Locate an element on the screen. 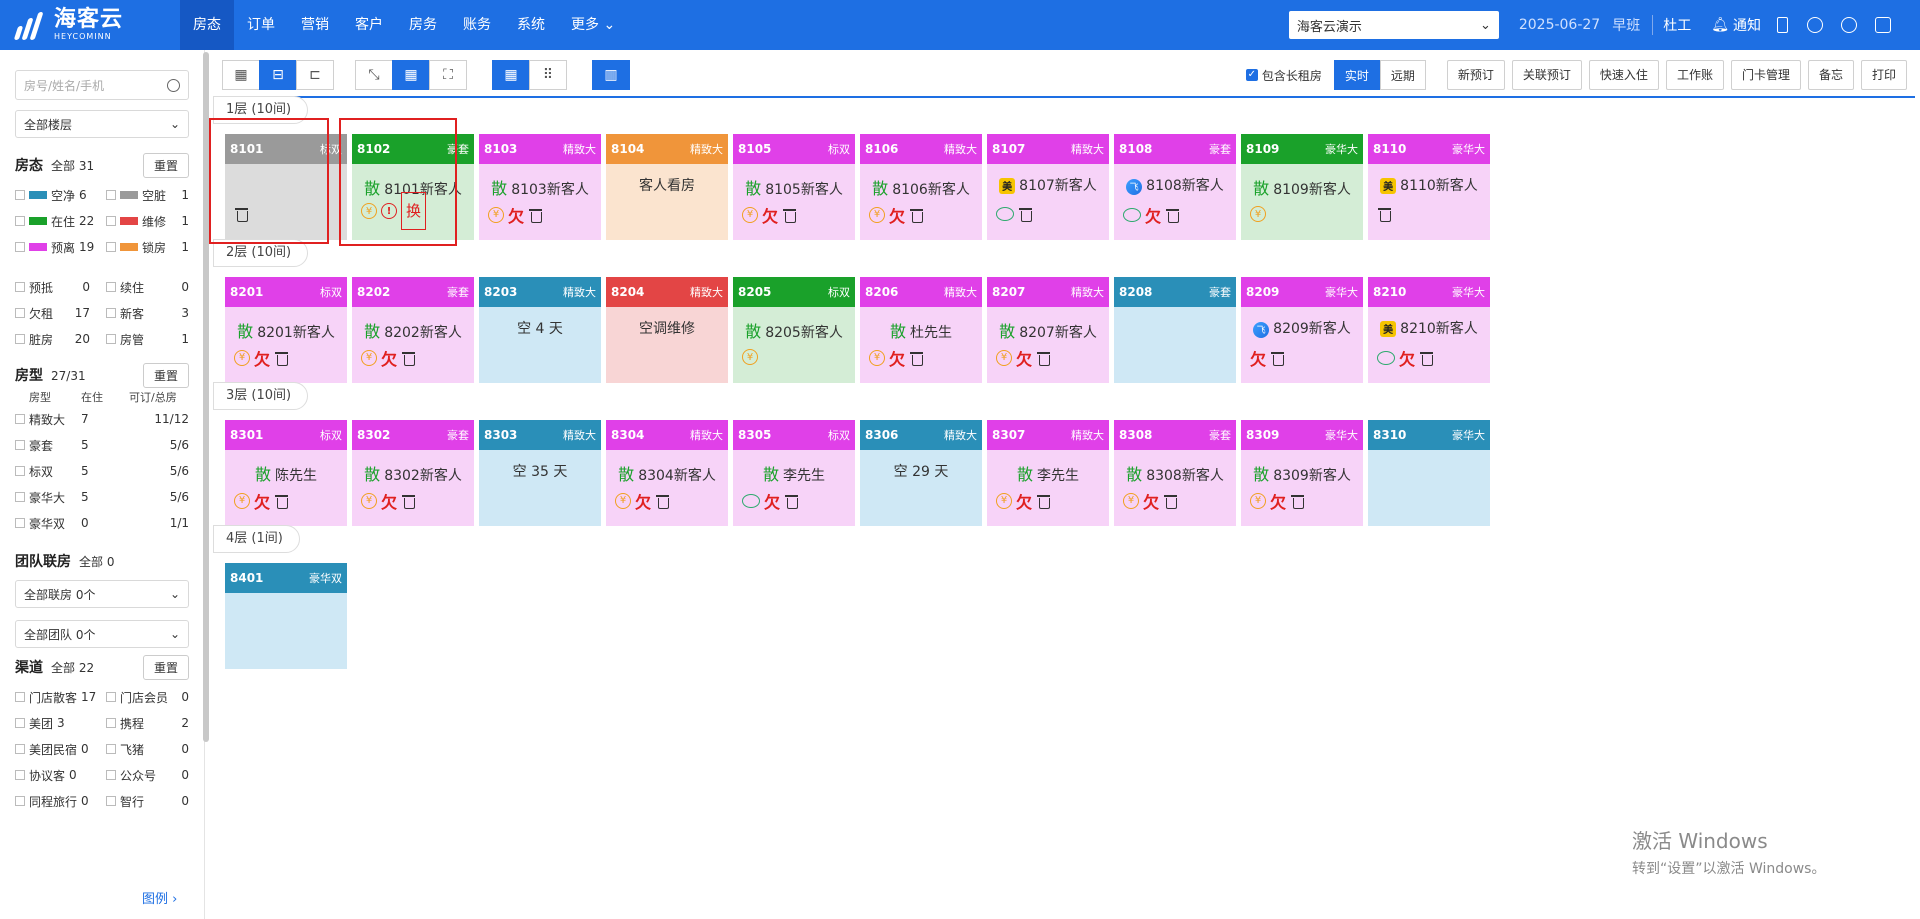 This screenshot has height=919, width=1920. status-filter-item: 空净 6 is located at coordinates (56, 195).